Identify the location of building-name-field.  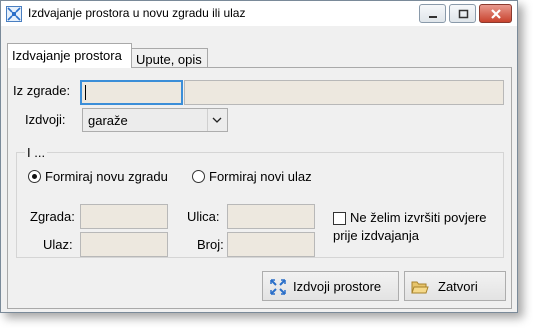
(344, 92).